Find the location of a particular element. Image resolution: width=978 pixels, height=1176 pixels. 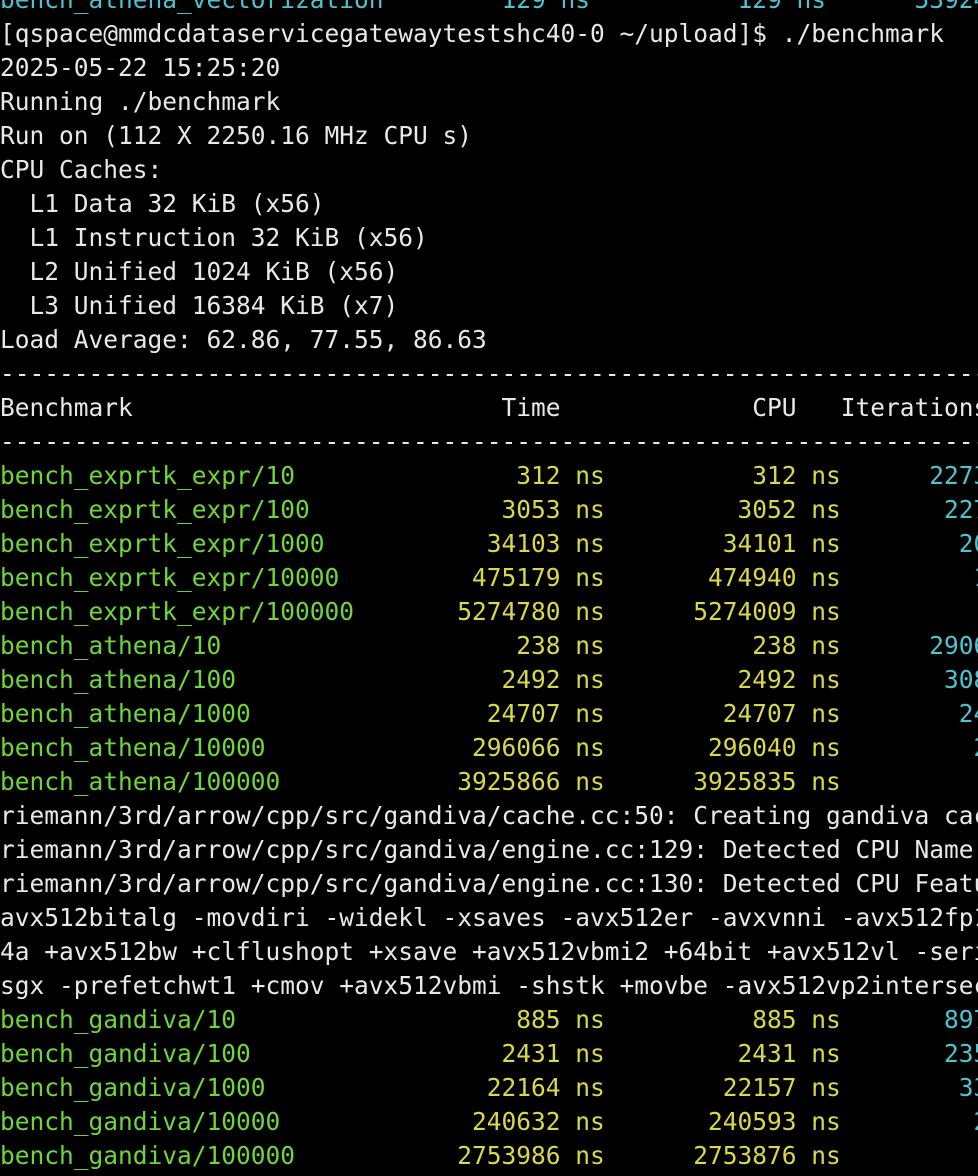

terminal-text: bench_exprtk_expr/1000 is located at coordinates (229, 543).